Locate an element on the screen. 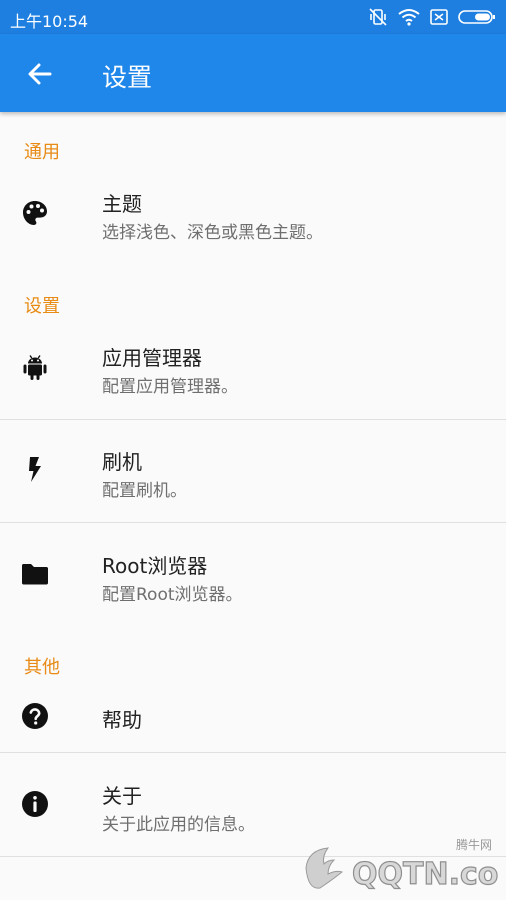 The height and width of the screenshot is (900, 506). info-circle-icon is located at coordinates (35, 804).